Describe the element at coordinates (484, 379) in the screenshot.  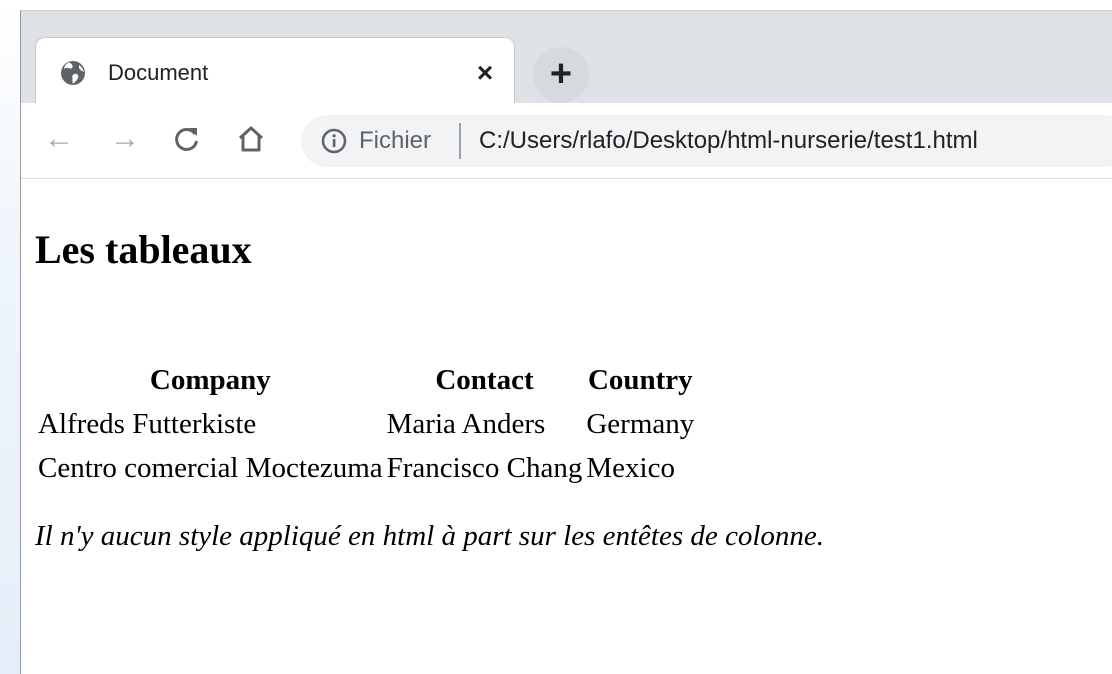
I see `column-header-contact: Contact` at that location.